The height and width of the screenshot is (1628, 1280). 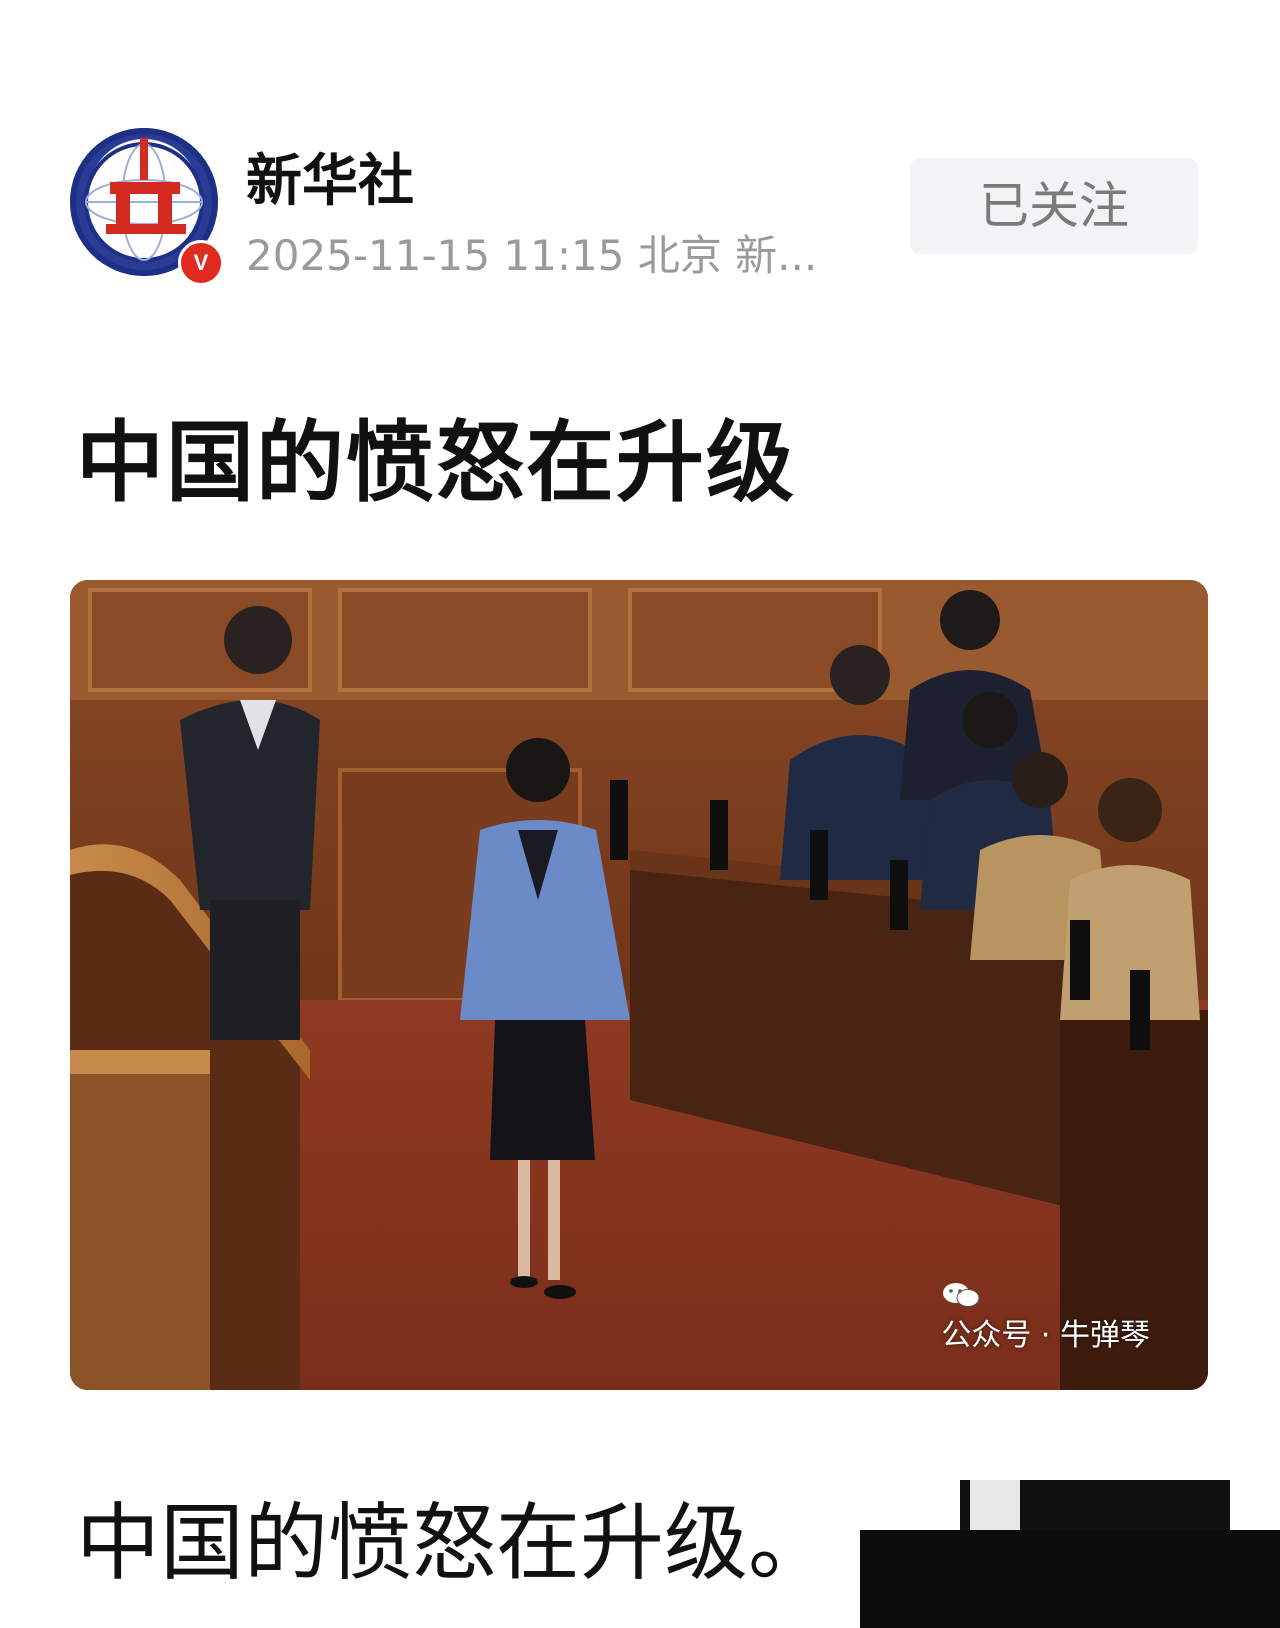 I want to click on verified-badge-icon: V, so click(x=201, y=263).